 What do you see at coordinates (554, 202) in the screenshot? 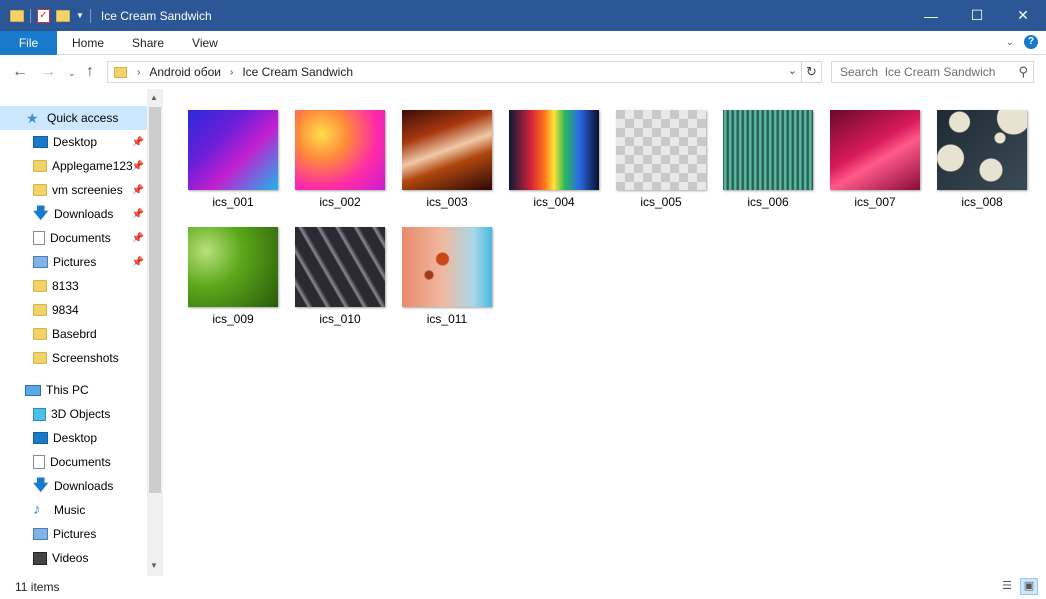
I see `file-name: ics_004` at bounding box center [554, 202].